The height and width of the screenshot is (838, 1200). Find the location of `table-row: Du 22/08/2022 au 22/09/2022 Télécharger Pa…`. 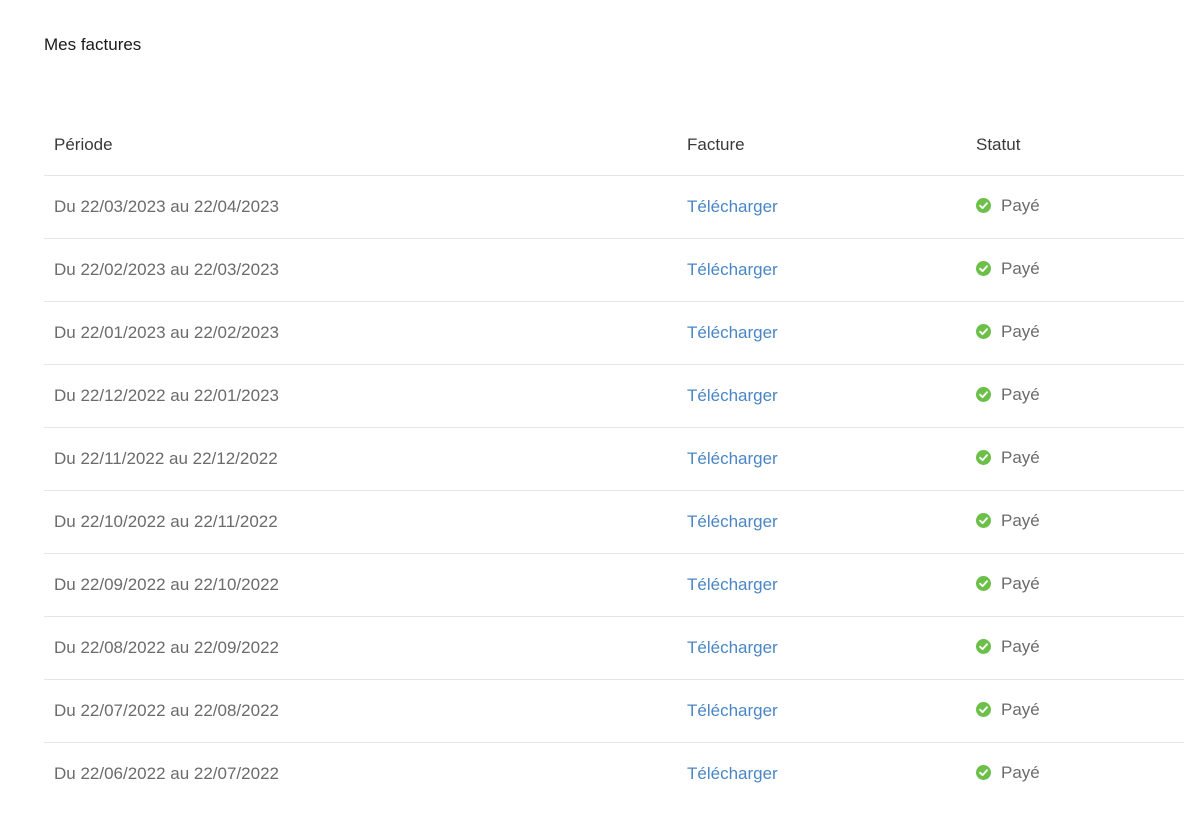

table-row: Du 22/08/2022 au 22/09/2022 Télécharger Pa… is located at coordinates (614, 648).